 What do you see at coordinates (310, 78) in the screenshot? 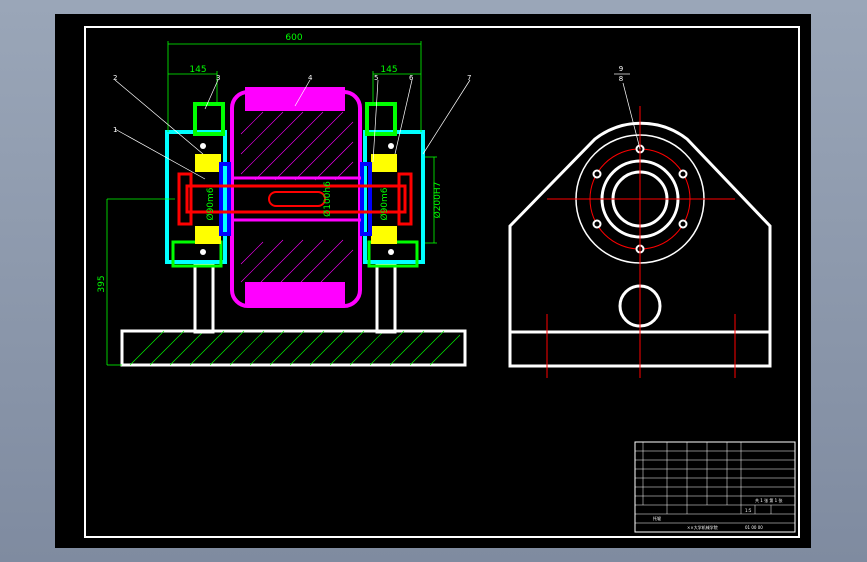
I see `balloon-4: 4` at bounding box center [310, 78].